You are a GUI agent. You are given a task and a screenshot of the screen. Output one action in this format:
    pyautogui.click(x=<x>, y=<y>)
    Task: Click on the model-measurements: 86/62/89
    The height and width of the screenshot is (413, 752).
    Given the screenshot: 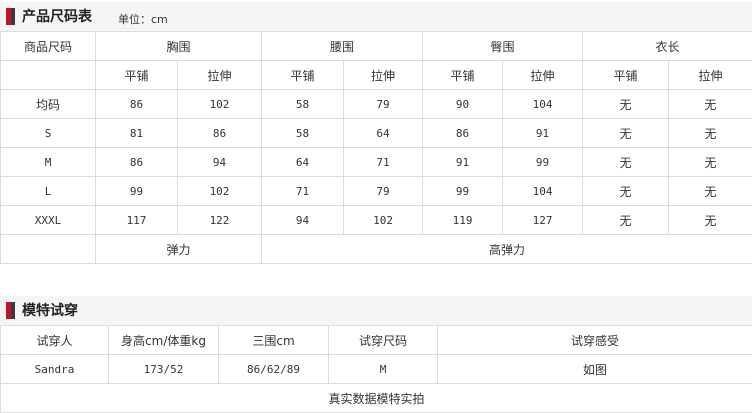 What is the action you would take?
    pyautogui.click(x=273, y=369)
    